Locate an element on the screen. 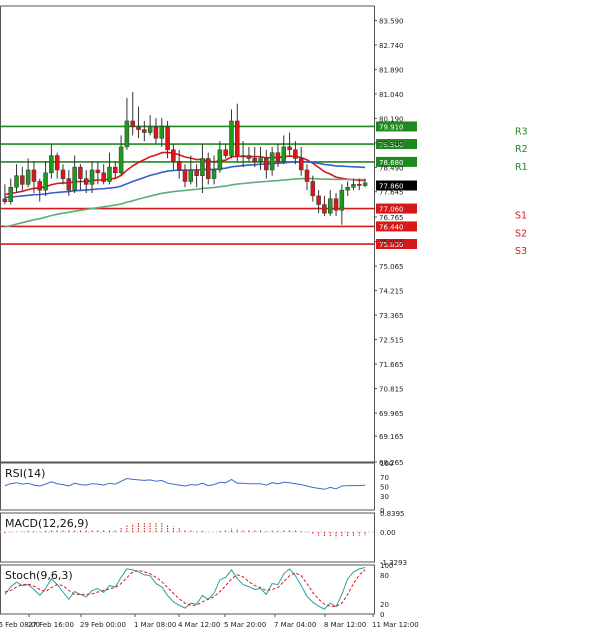 This screenshot has width=600, height=638. price-tick-label: 74.215 is located at coordinates (391, 292).